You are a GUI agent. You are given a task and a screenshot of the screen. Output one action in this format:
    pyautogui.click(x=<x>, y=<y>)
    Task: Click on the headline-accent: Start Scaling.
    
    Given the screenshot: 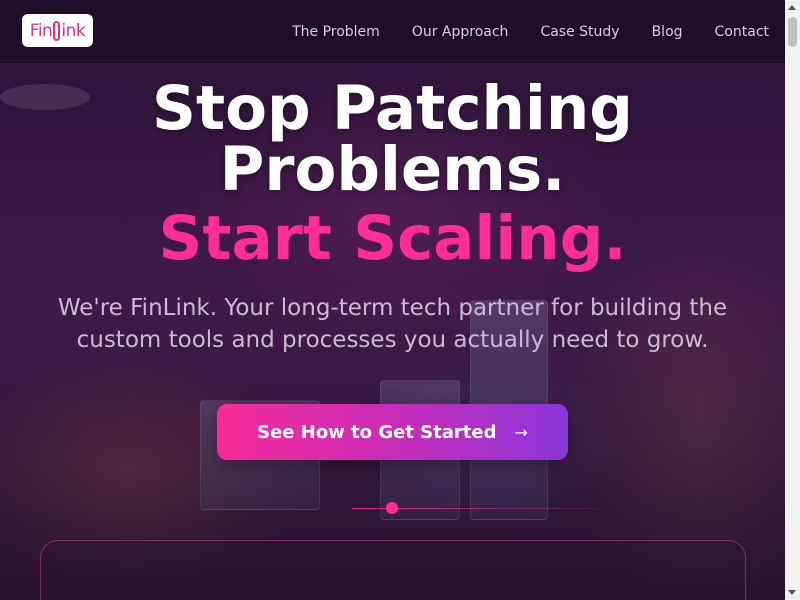 What is the action you would take?
    pyautogui.click(x=392, y=238)
    